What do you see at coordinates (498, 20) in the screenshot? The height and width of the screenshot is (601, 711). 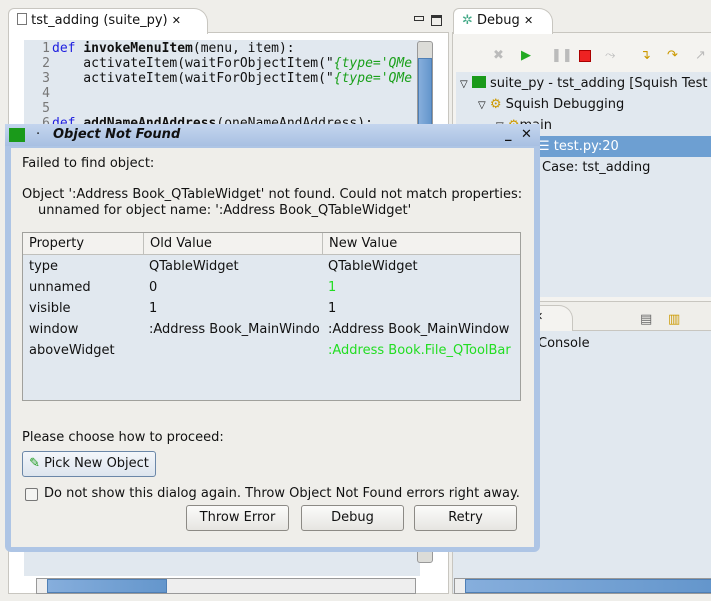 I see `debug-tab-title: Debug` at bounding box center [498, 20].